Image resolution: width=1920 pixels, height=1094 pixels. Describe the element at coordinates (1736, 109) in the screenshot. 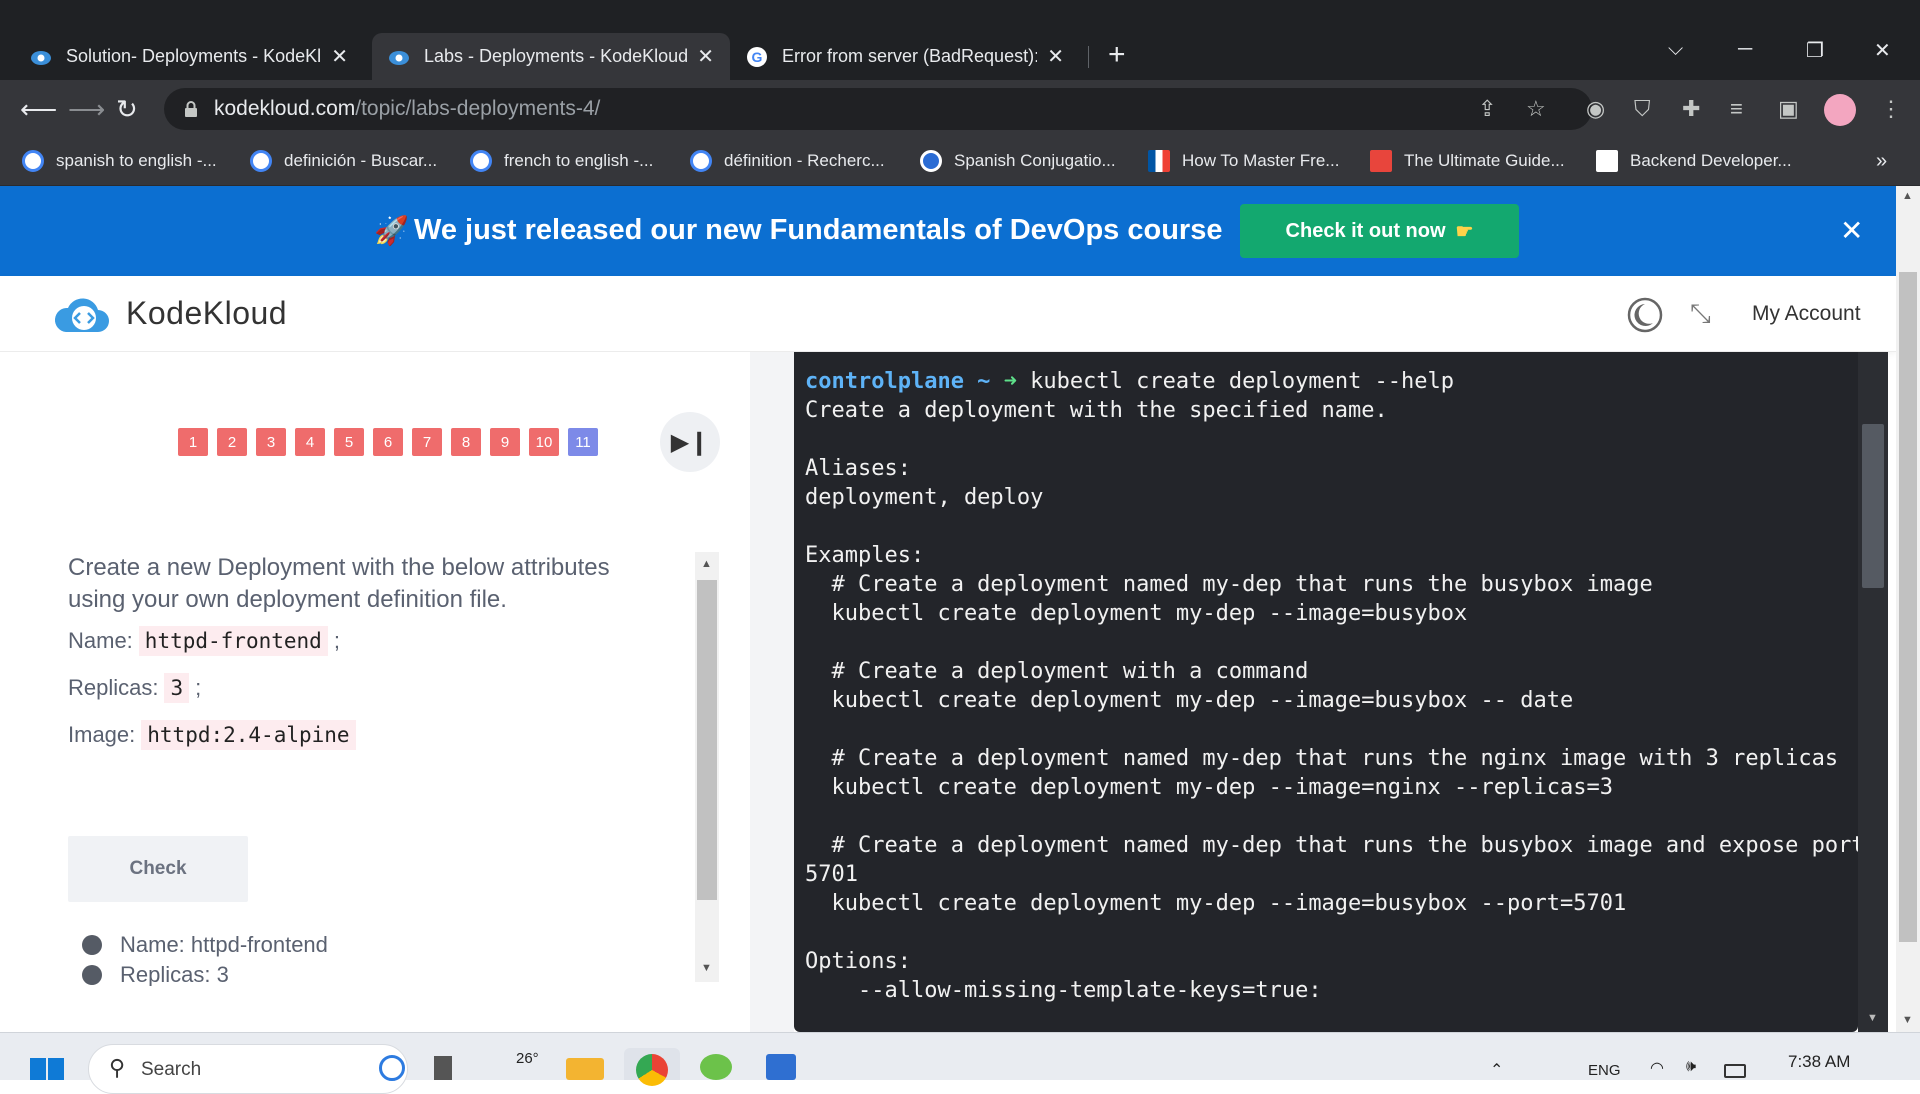

I see `reading-list-icon: ≡` at that location.